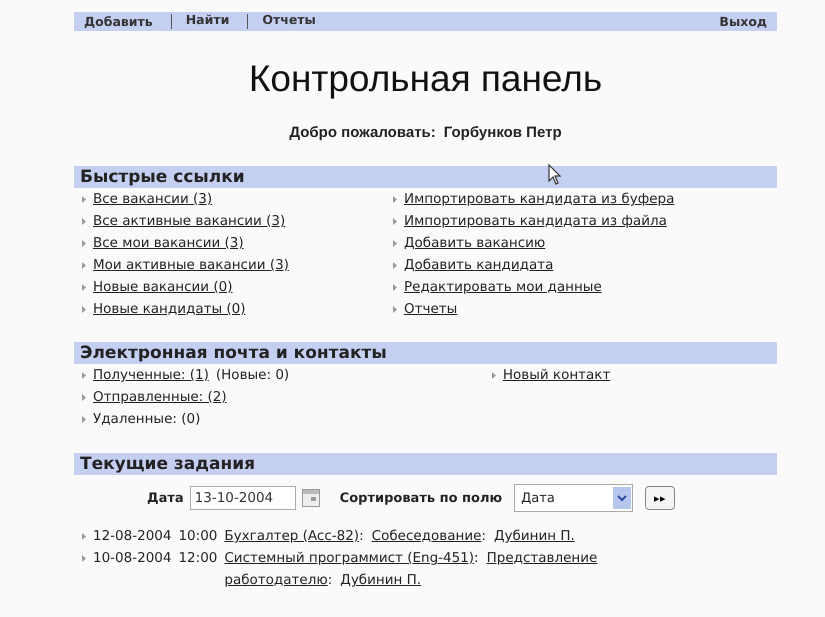 This screenshot has width=825, height=617. Describe the element at coordinates (189, 221) in the screenshot. I see `quick-link: Все активные вакансии (3)` at that location.